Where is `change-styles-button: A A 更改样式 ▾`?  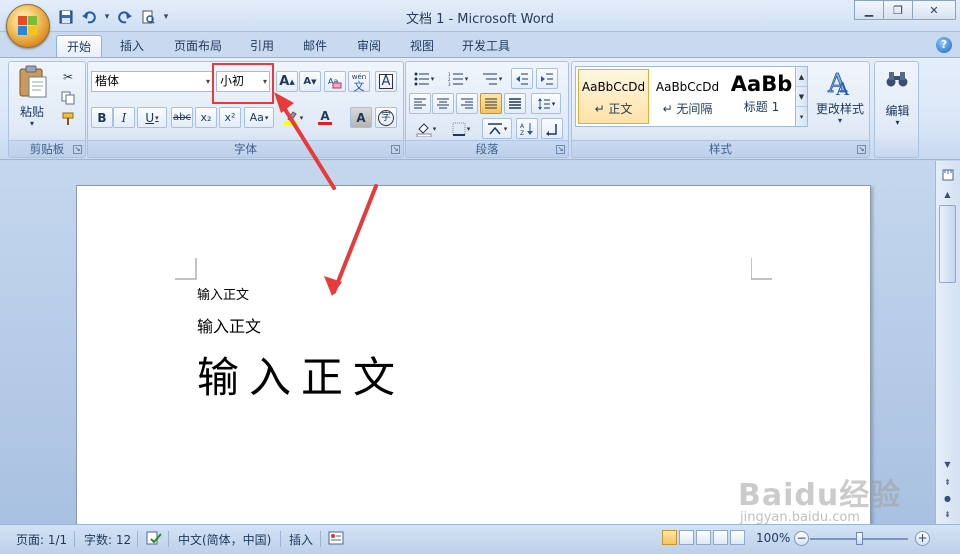 change-styles-button: A A 更改样式 ▾ is located at coordinates (840, 102).